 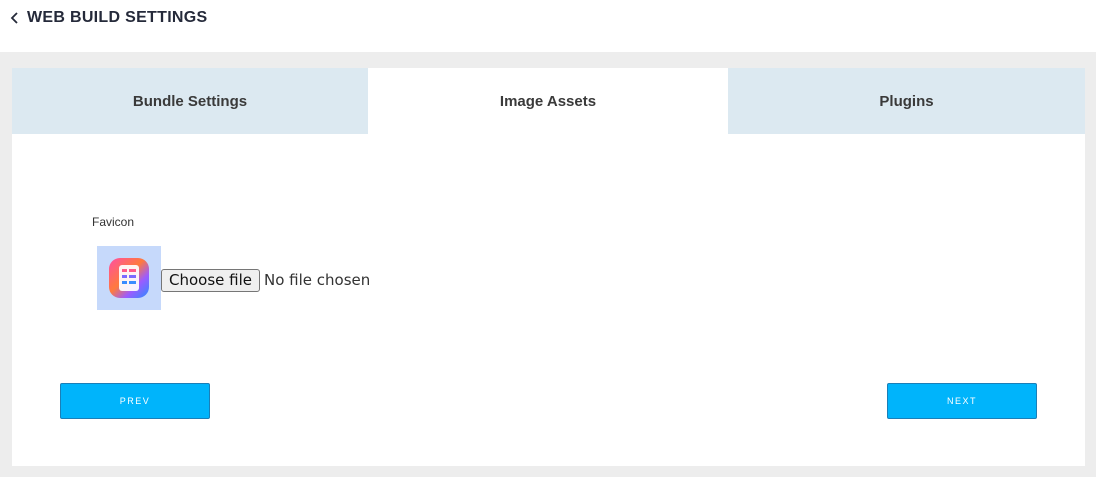 I want to click on chevron-left-icon, so click(x=14, y=18).